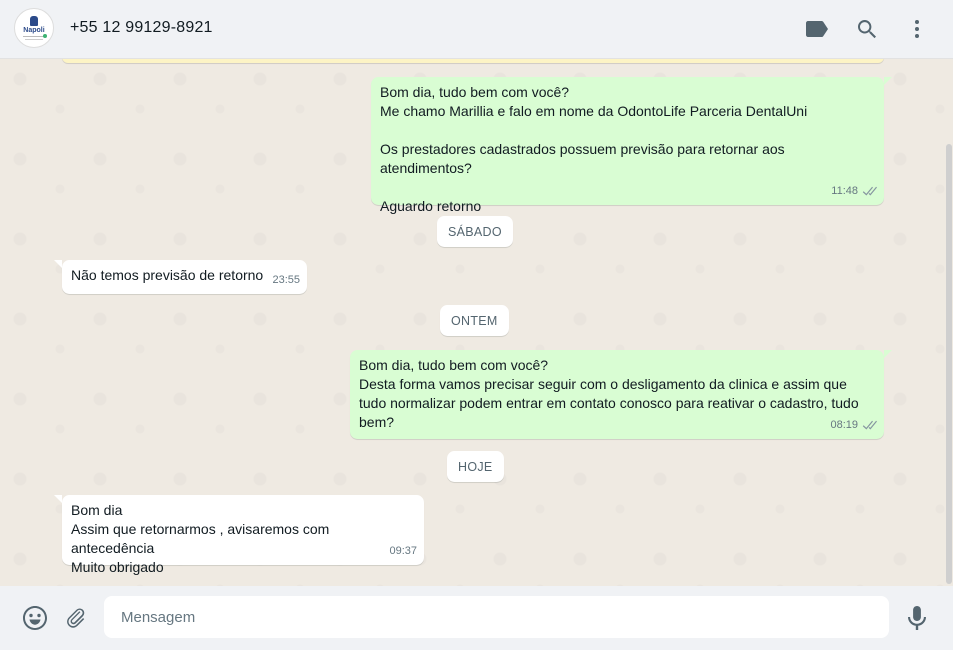 The height and width of the screenshot is (650, 953). I want to click on compose-bar, so click(476, 618).